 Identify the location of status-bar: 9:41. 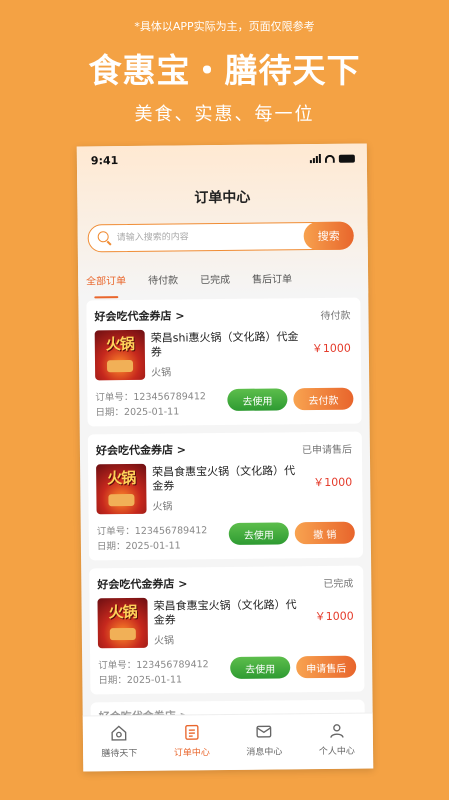
(222, 160).